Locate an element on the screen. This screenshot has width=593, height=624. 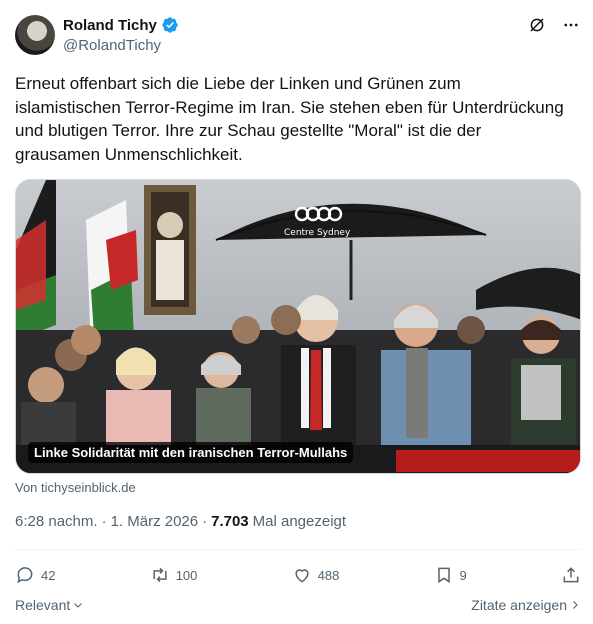
repost-icon is located at coordinates (160, 575).